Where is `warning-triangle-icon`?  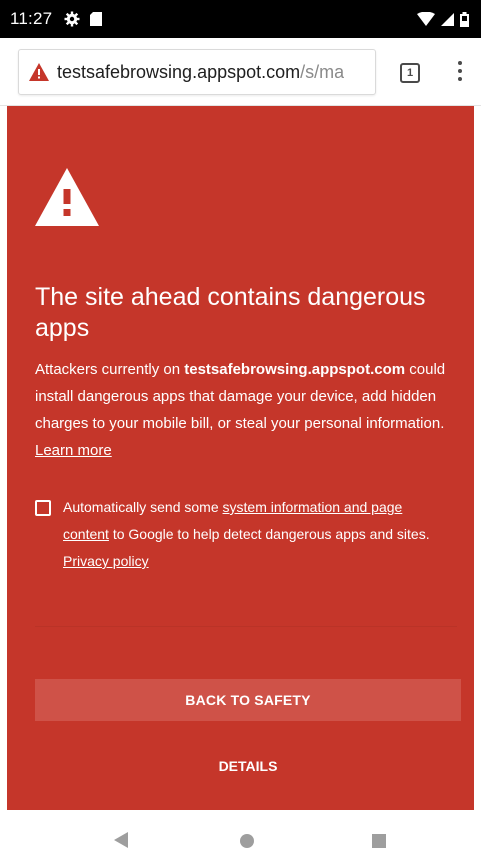
warning-triangle-icon is located at coordinates (39, 72).